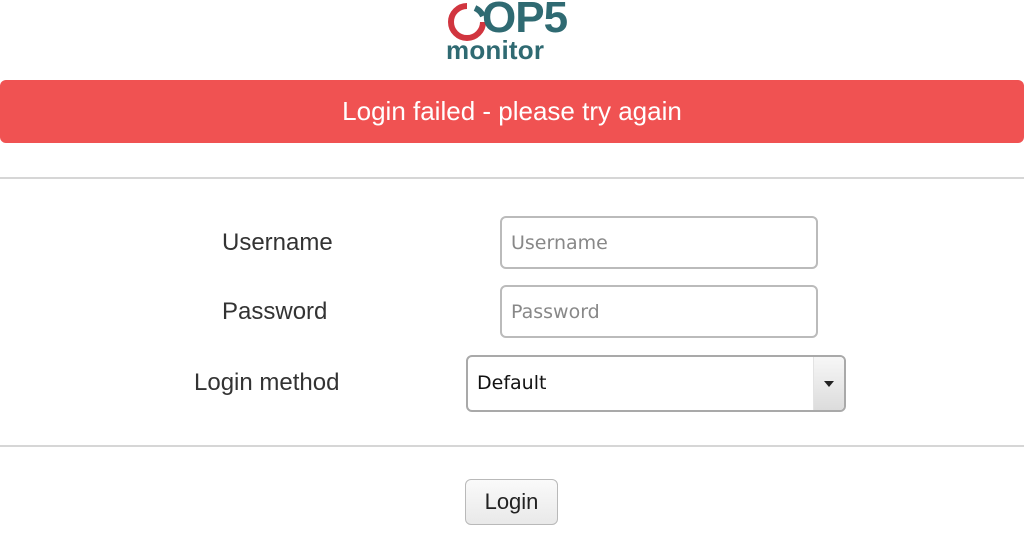 The height and width of the screenshot is (536, 1024). Describe the element at coordinates (512, 383) in the screenshot. I see `login-method-selected-value: Default` at that location.